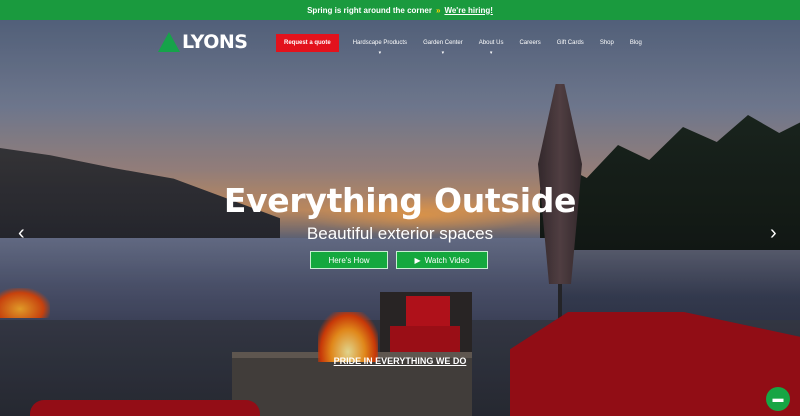  I want to click on watch-video-label: Watch Video, so click(447, 260).